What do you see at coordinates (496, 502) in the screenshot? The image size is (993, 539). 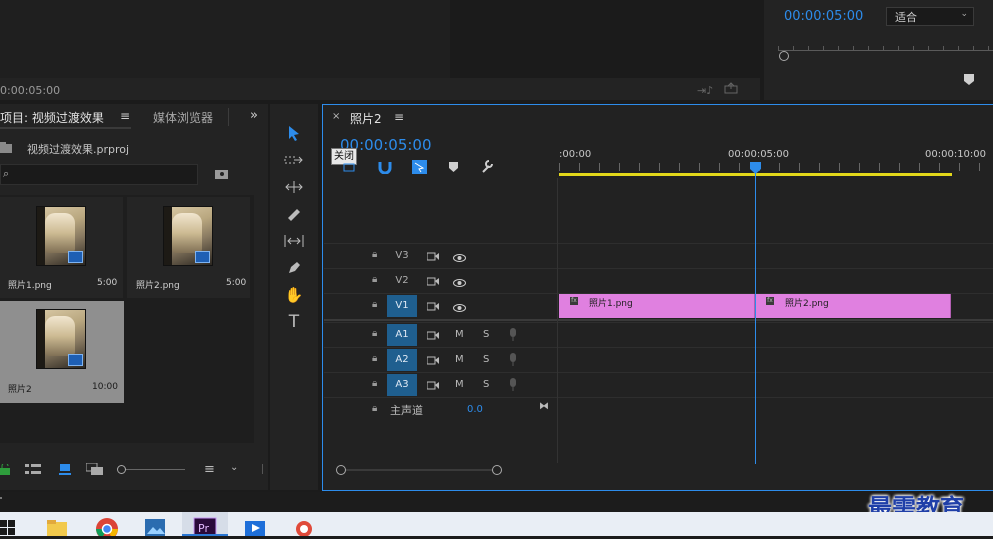 I see `status-bar` at bounding box center [496, 502].